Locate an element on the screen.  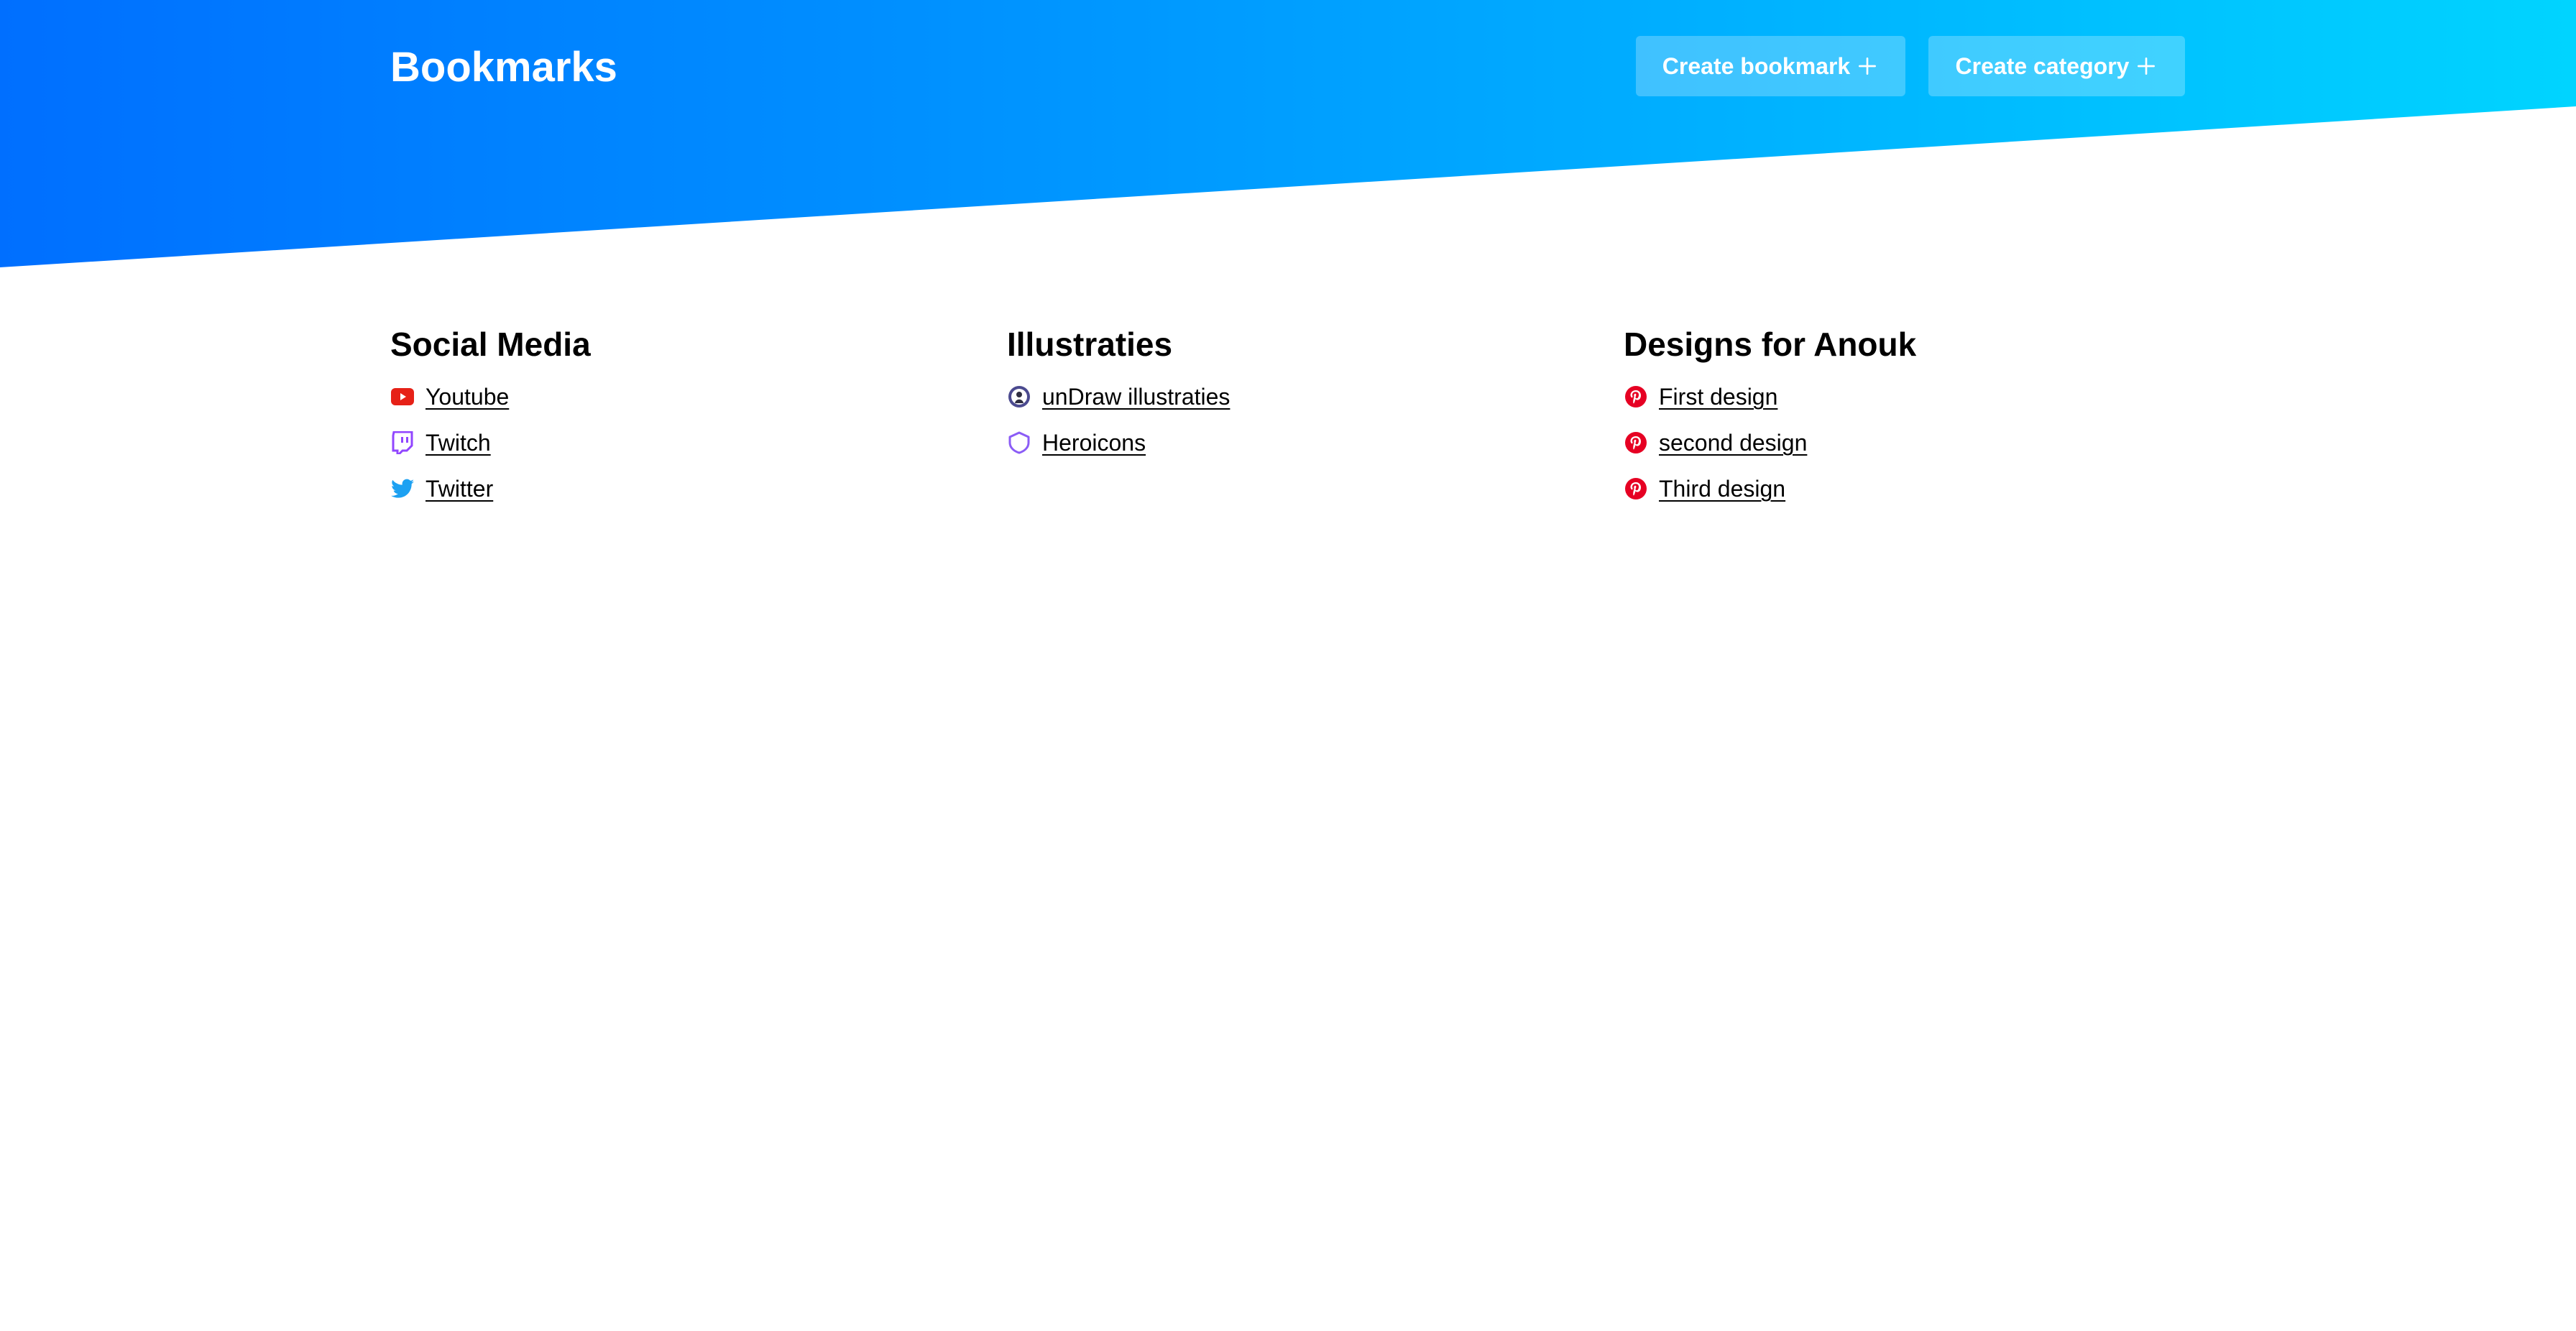
bookmark-link-undraw: unDraw illustraties is located at coordinates (1136, 396).